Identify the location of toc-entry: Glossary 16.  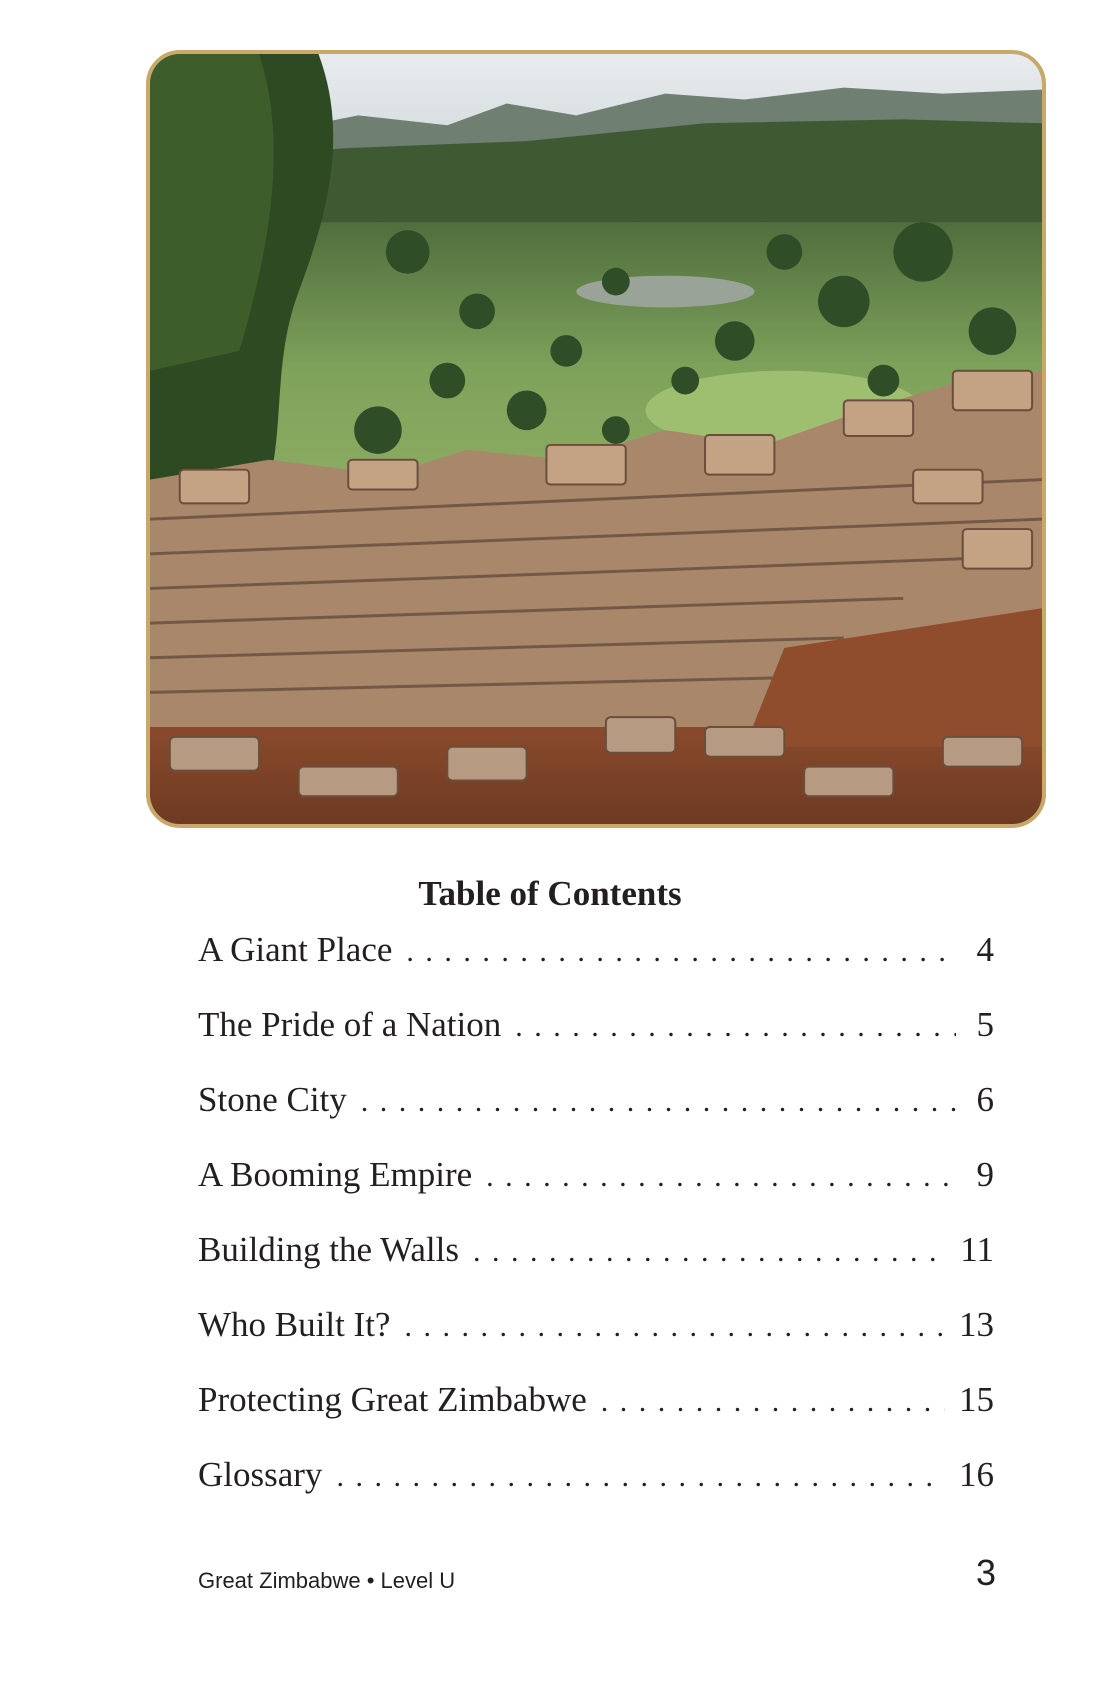
(596, 1492).